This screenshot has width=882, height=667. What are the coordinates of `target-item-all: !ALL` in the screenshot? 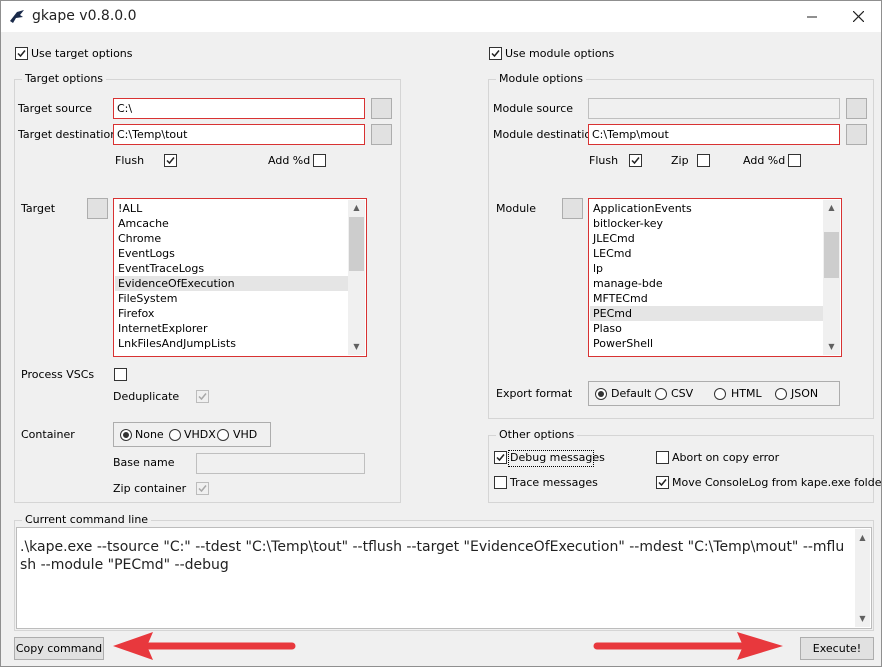 It's located at (130, 208).